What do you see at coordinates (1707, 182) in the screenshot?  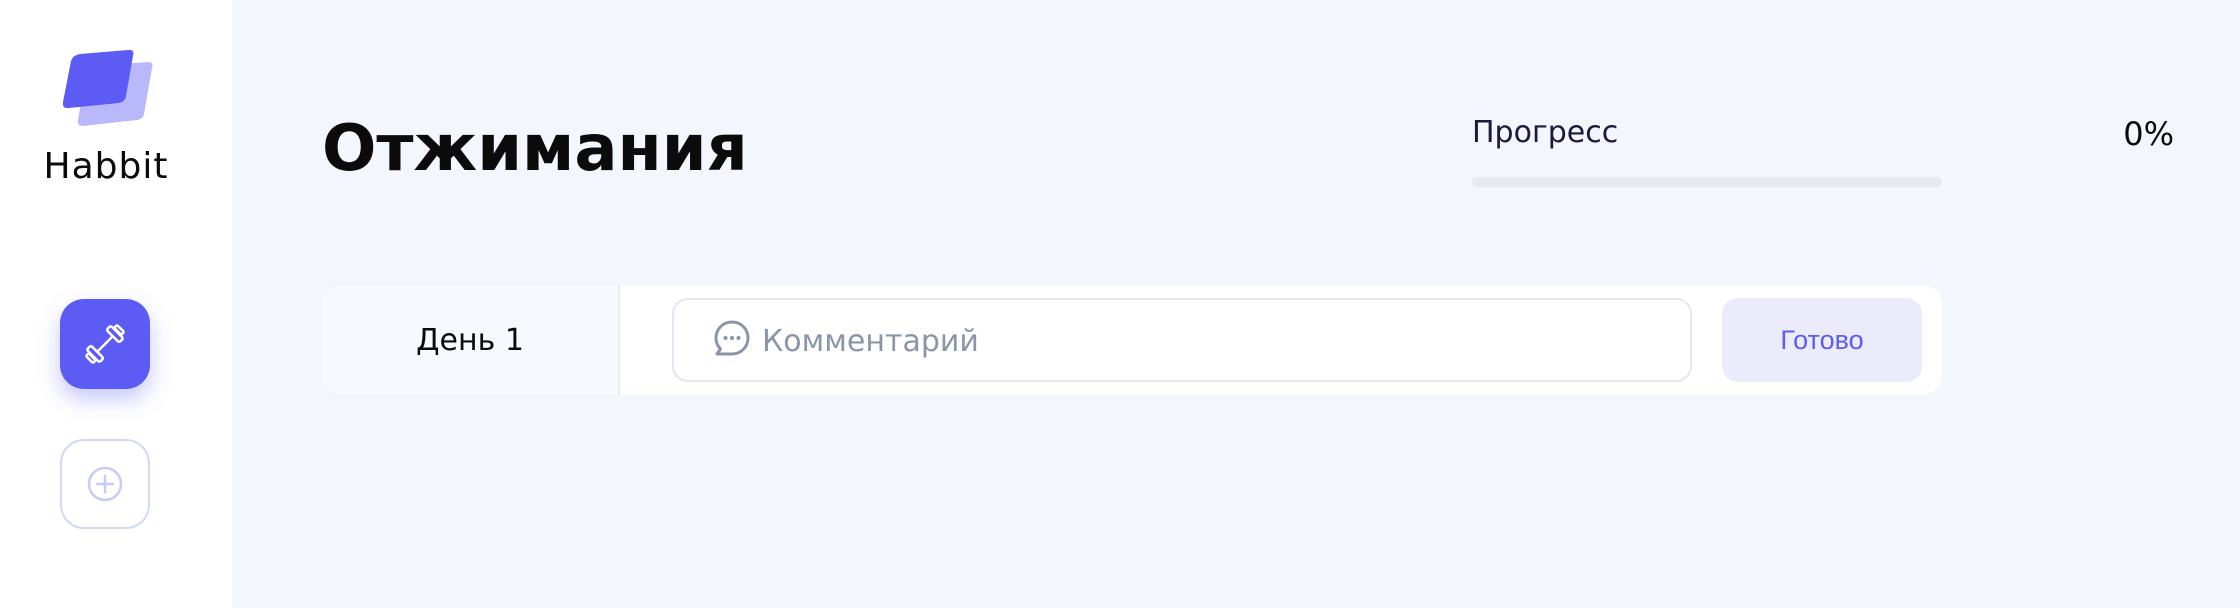 I see `progress-bar` at bounding box center [1707, 182].